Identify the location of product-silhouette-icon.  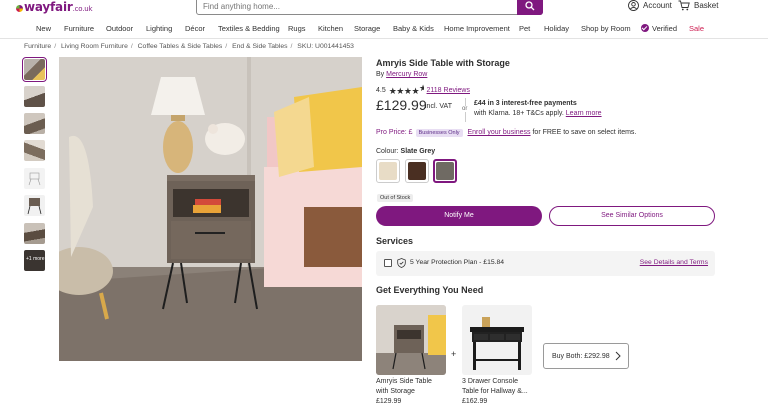
(34, 206).